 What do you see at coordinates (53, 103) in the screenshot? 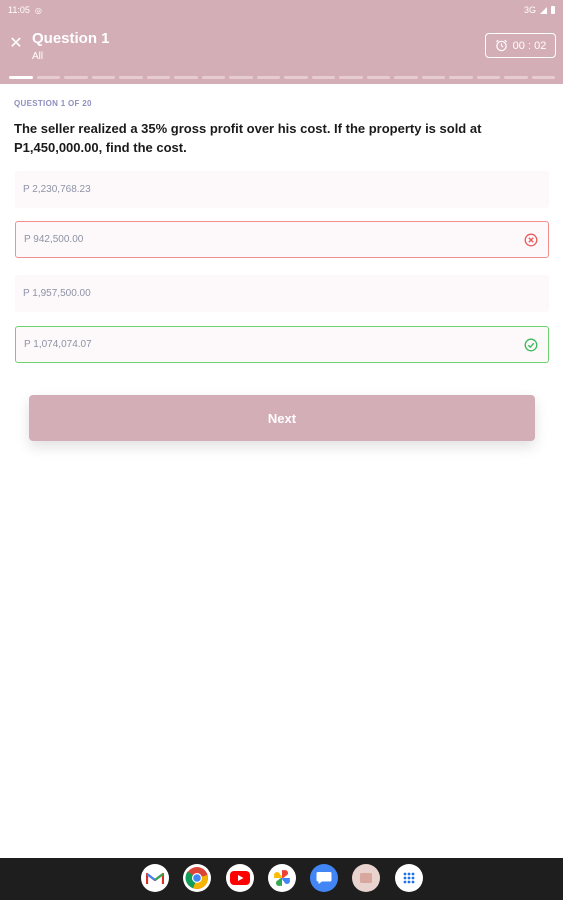
I see `question-counter: QUESTION 1 OF 20` at bounding box center [53, 103].